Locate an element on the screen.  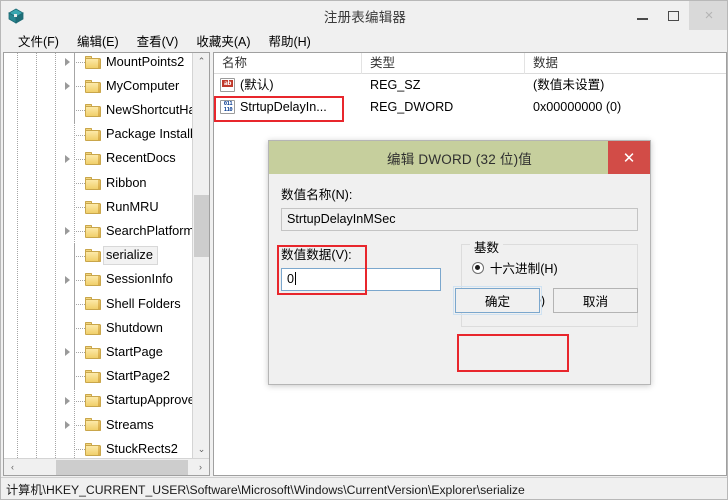
value-data-input: 0 is located at coordinates (361, 279).